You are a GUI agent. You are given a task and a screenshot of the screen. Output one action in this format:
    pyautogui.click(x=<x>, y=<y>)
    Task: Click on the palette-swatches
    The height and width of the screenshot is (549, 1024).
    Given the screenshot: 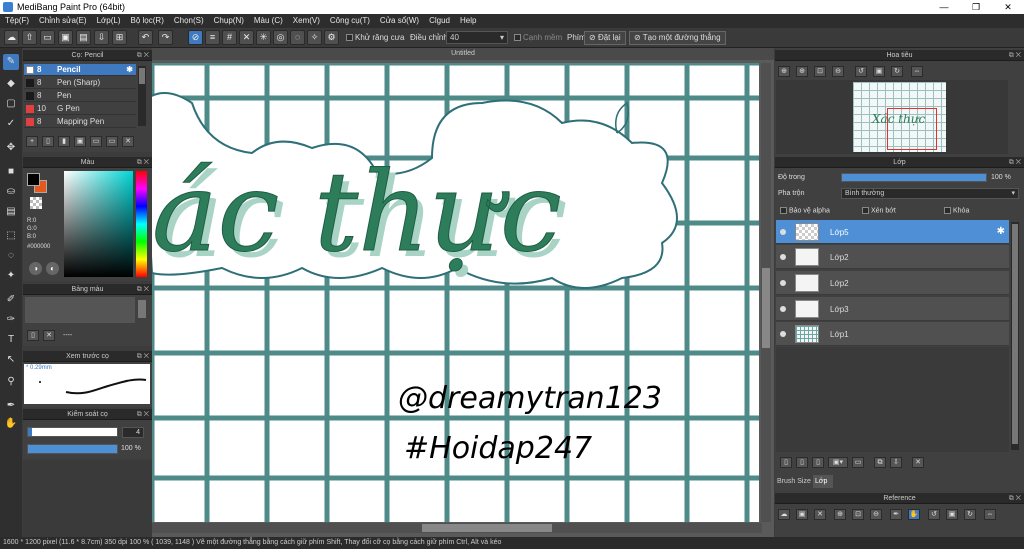 What is the action you would take?
    pyautogui.click(x=80, y=310)
    